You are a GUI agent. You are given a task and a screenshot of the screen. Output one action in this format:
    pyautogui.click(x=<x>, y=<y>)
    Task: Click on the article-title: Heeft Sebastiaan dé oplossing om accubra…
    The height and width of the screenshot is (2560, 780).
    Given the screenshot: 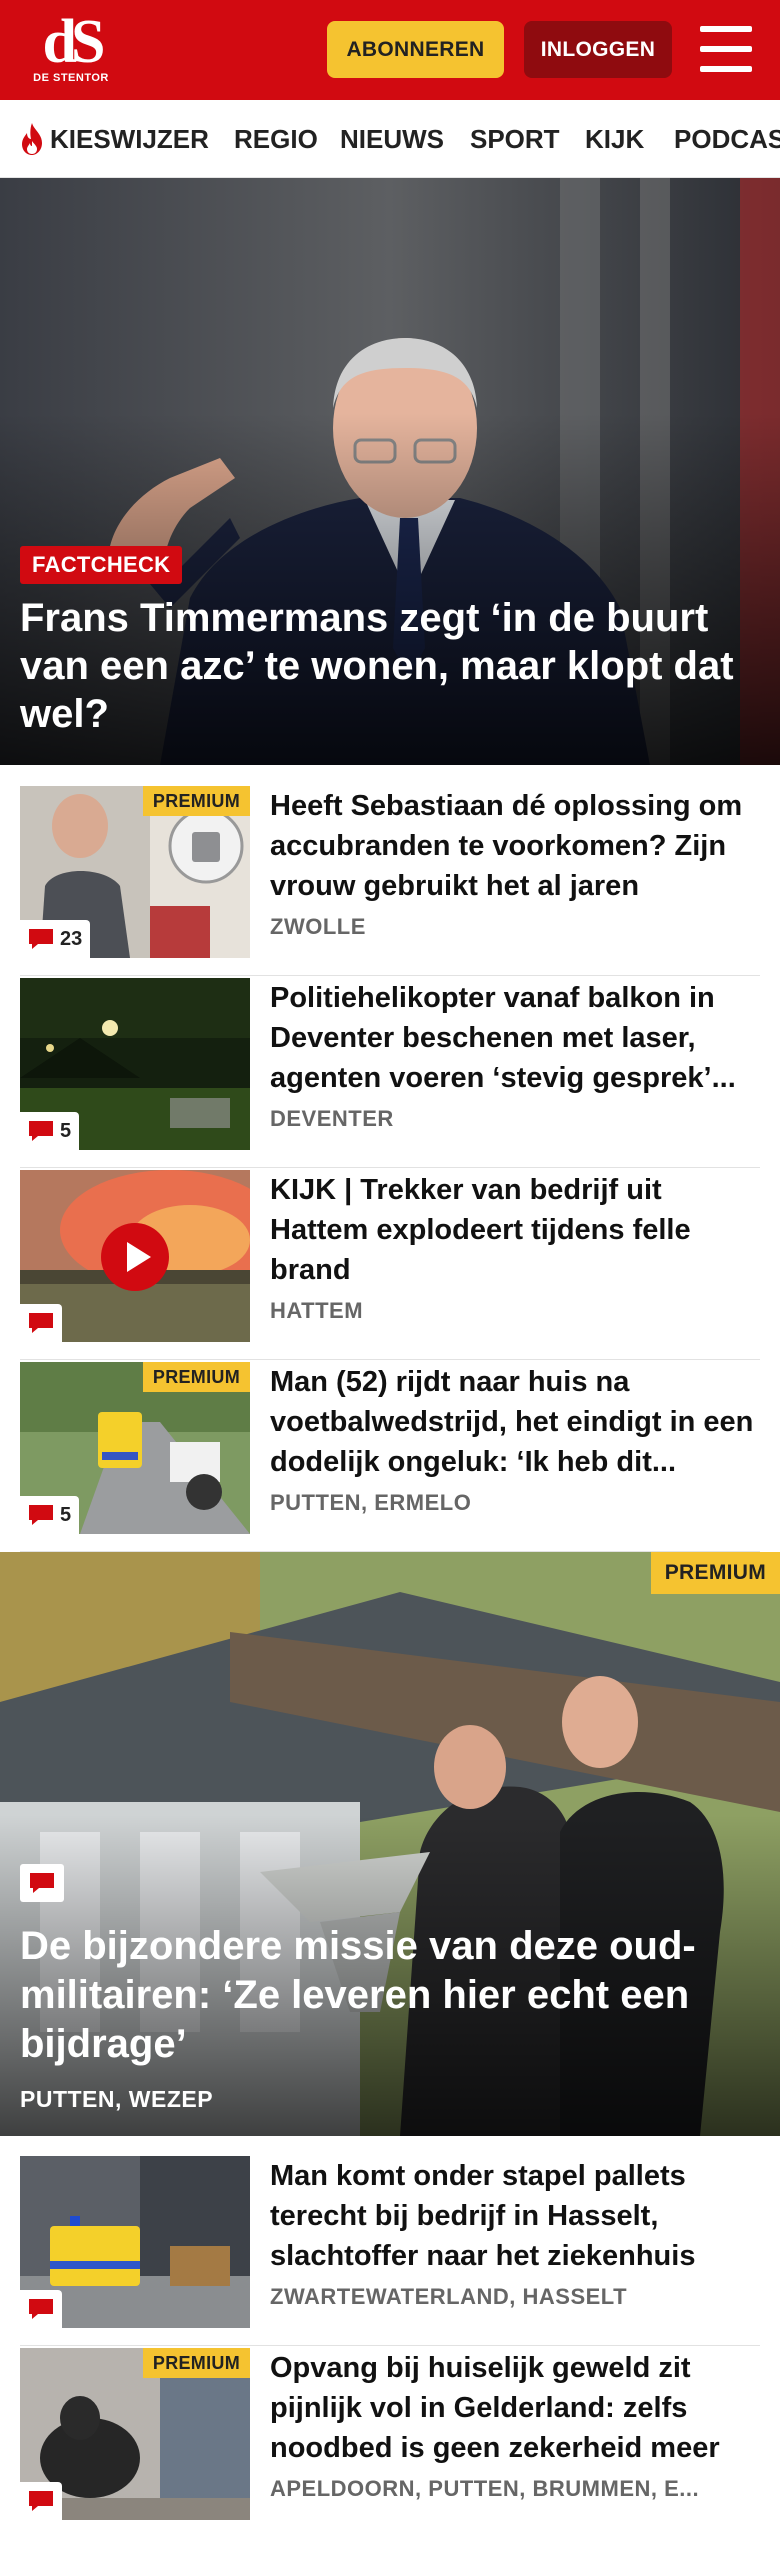 What is the action you would take?
    pyautogui.click(x=515, y=846)
    